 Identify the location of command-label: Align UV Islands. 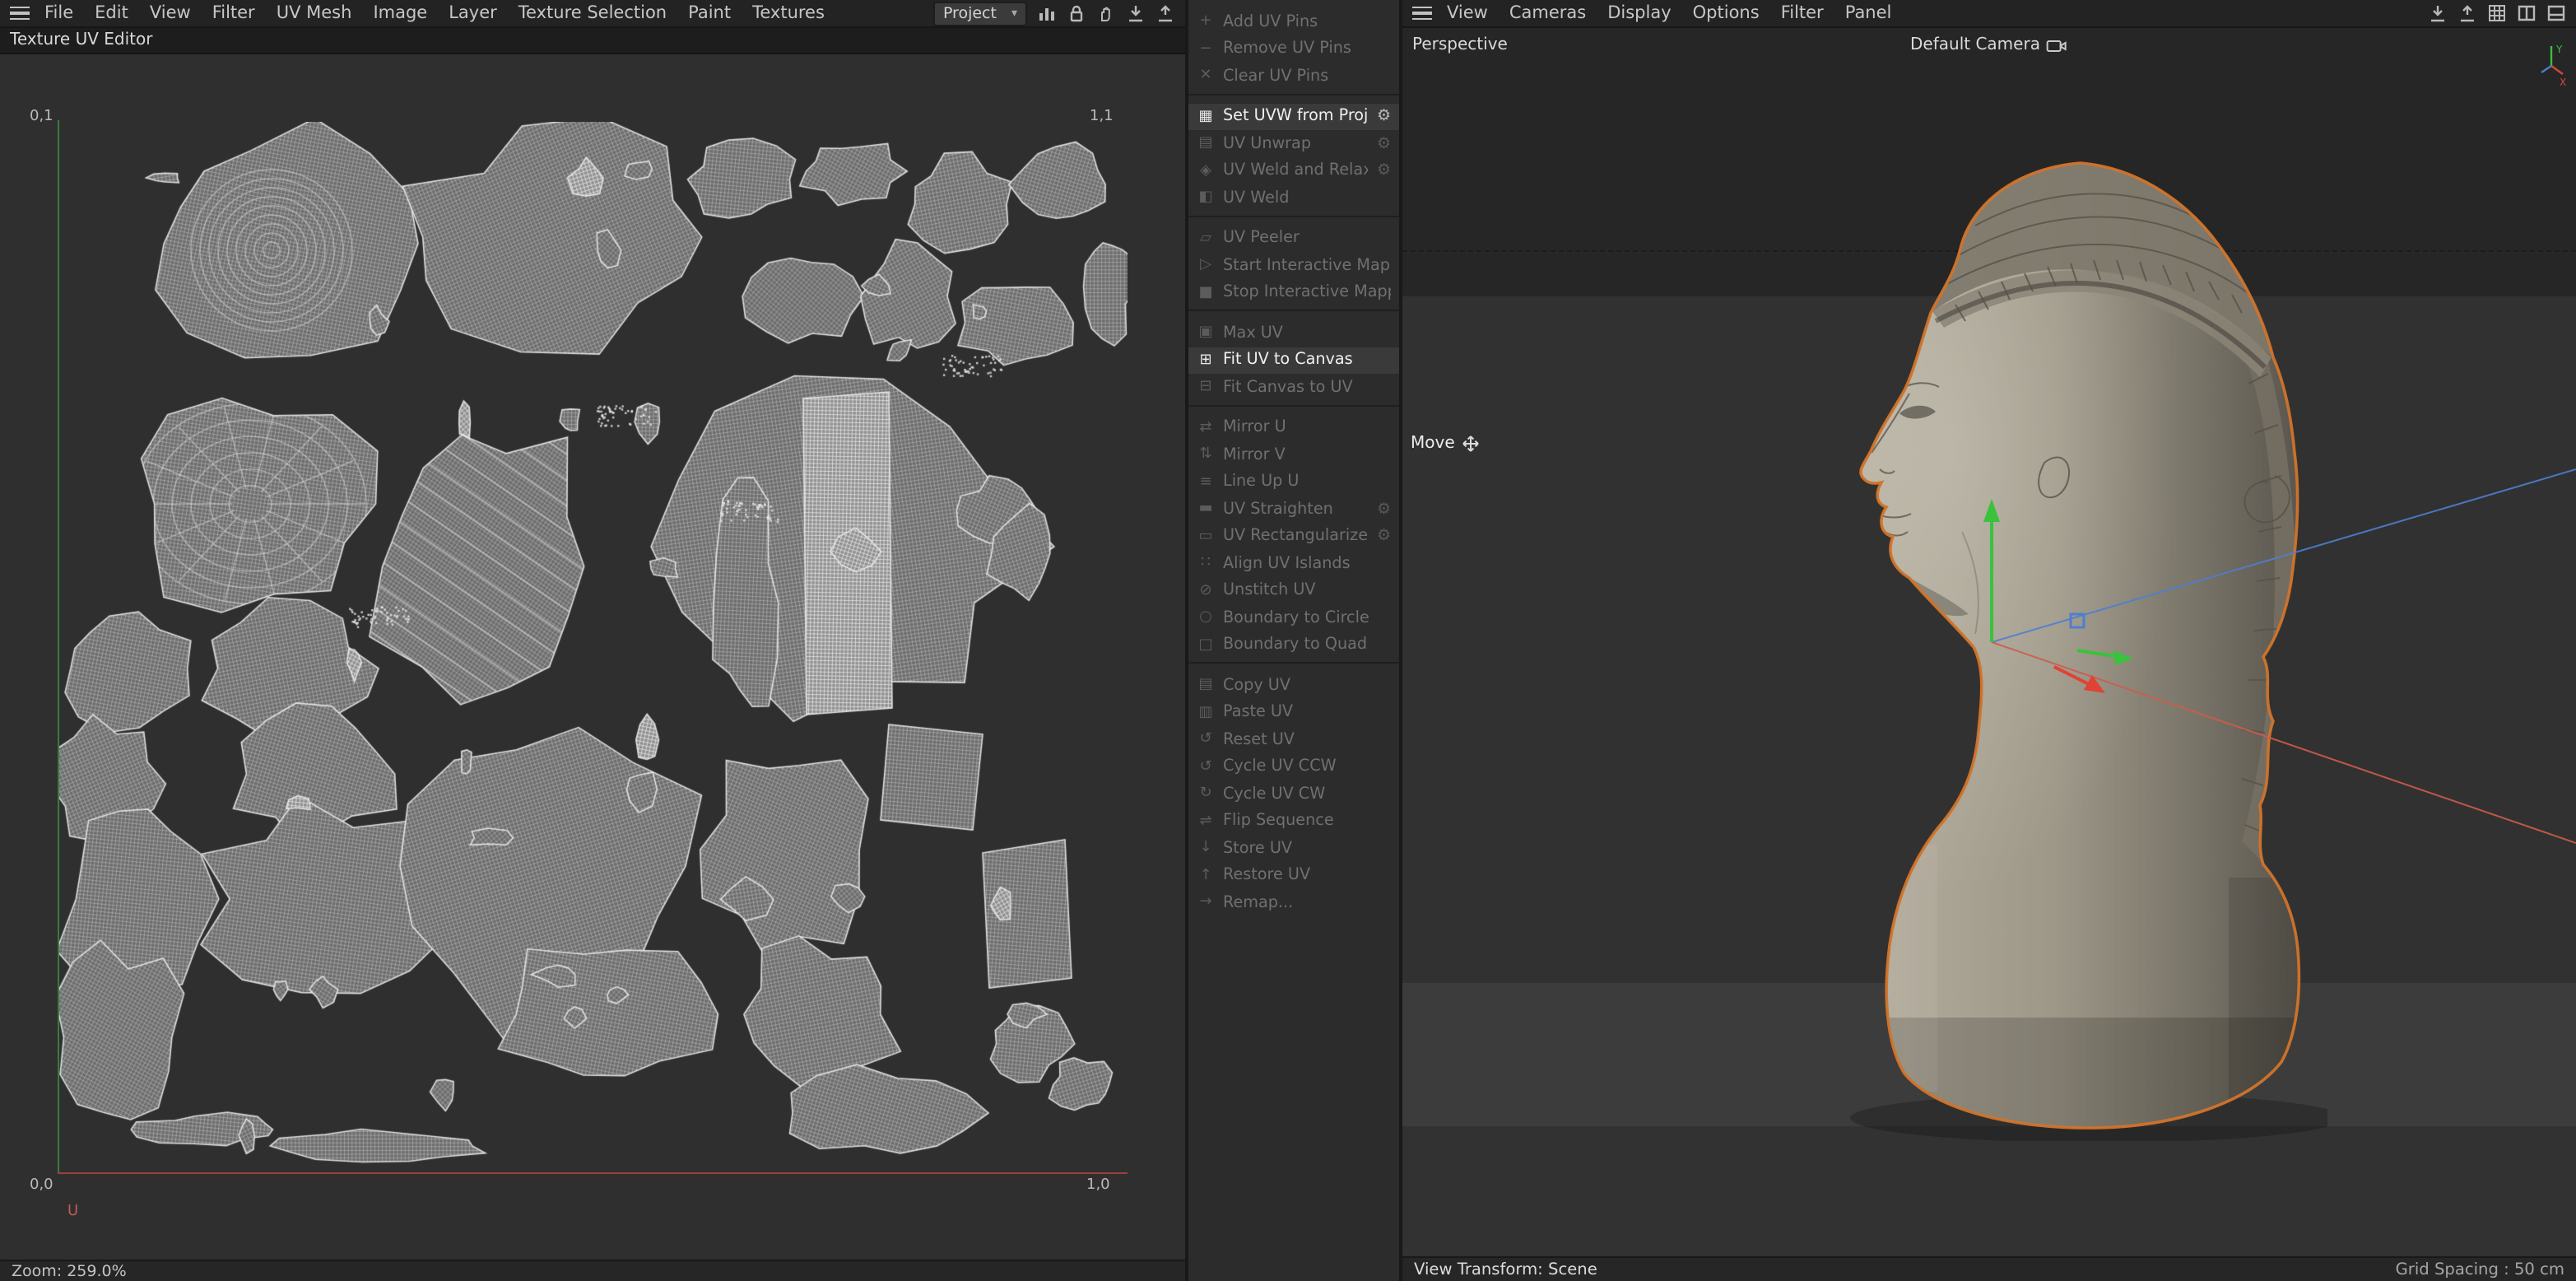
(1287, 563).